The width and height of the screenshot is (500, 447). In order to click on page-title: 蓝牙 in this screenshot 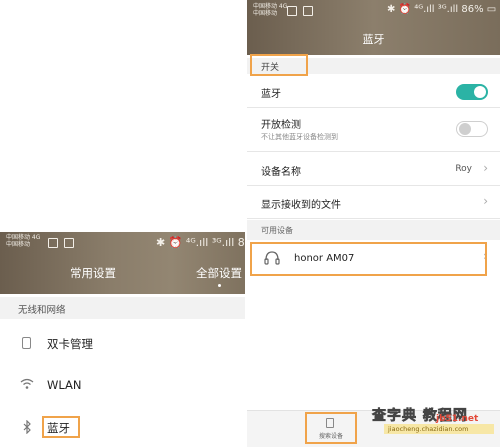, I will do `click(373, 39)`.